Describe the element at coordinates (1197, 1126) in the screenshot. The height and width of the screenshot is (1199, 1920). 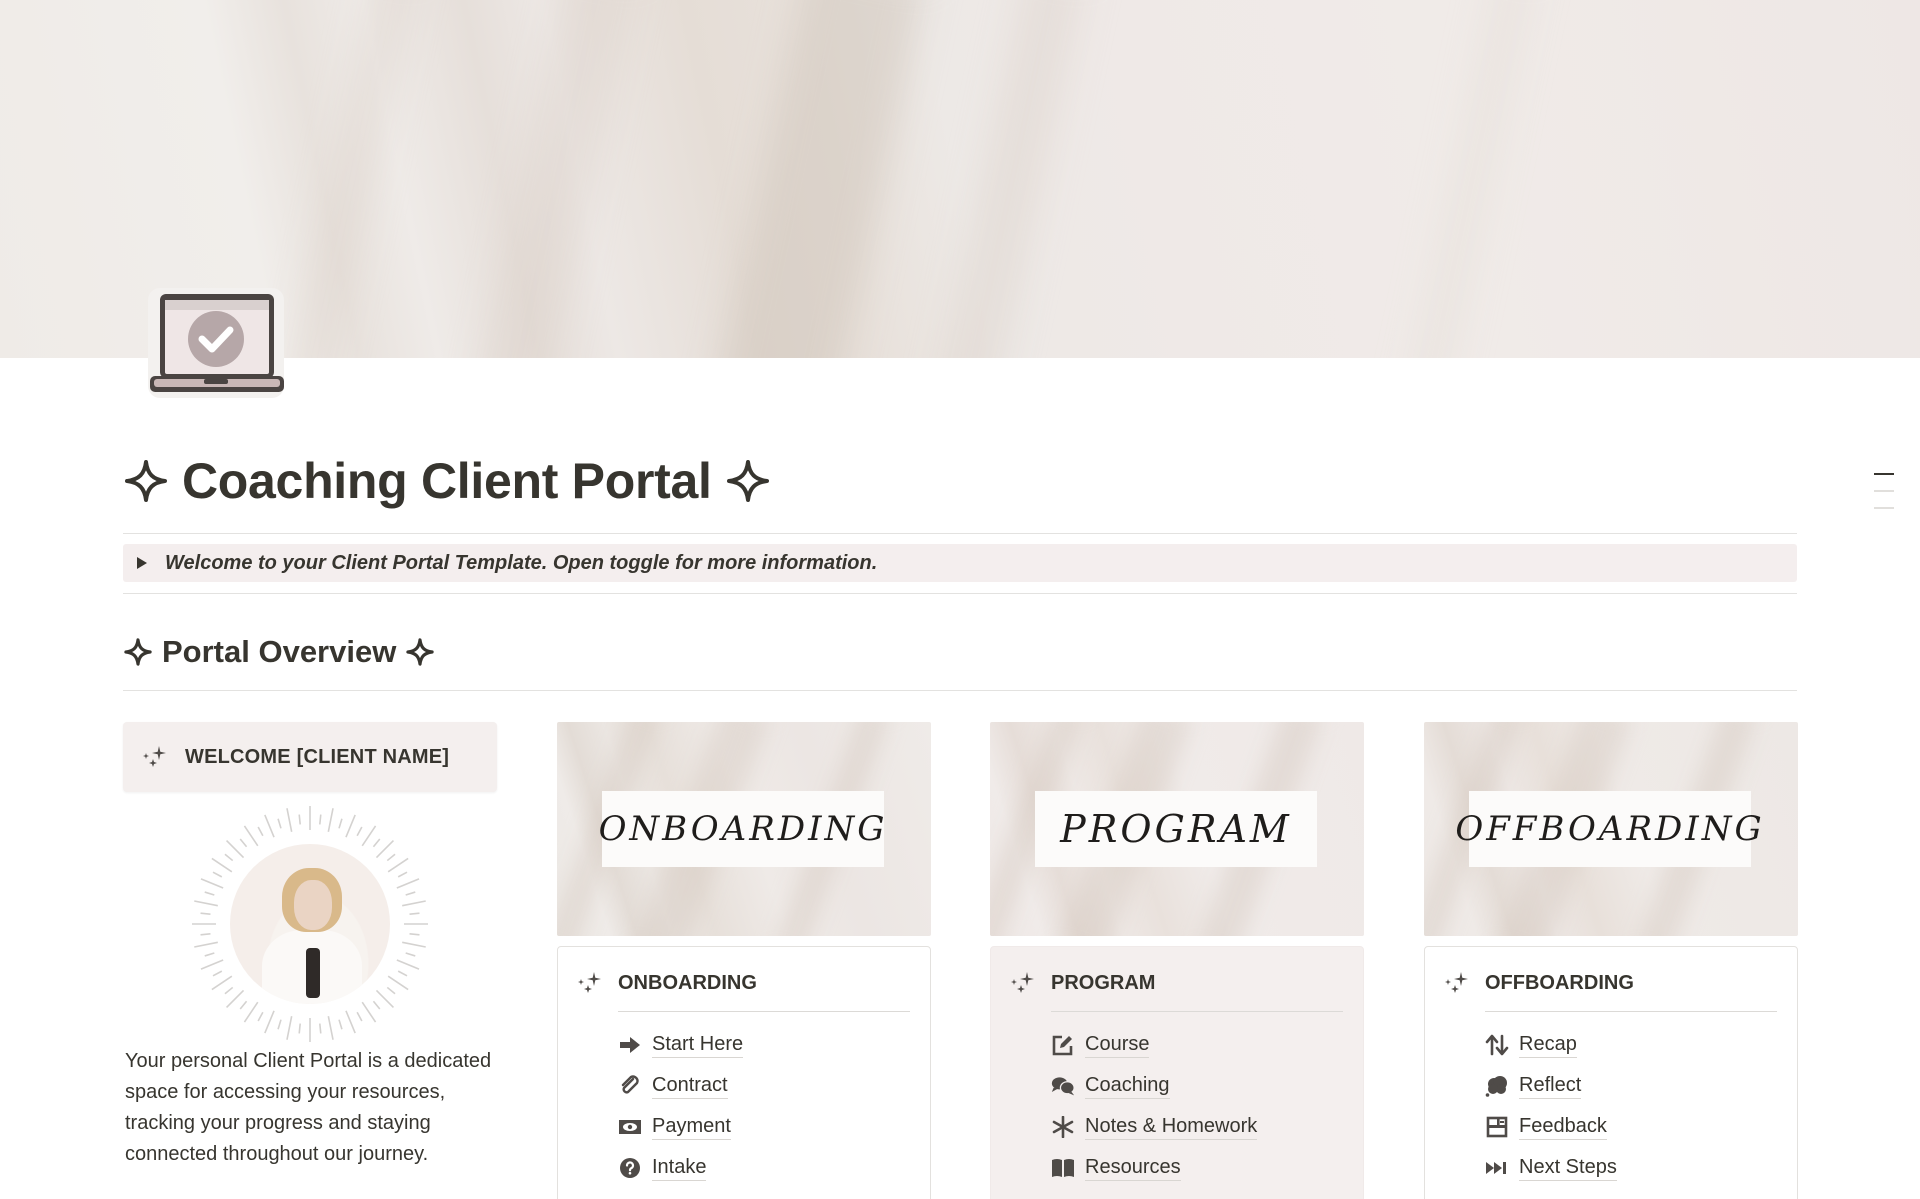
I see `link-notes-homework: Notes & Homework` at that location.